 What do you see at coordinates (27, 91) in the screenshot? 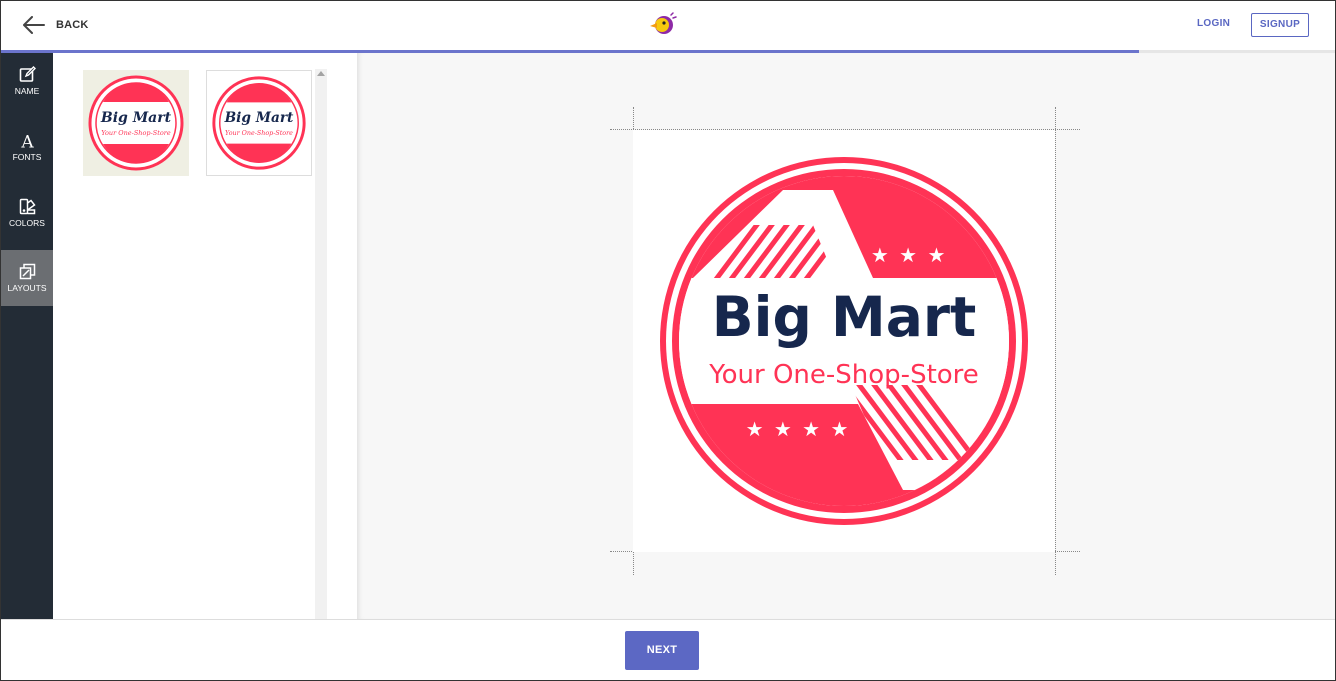
I see `sidebar-item-label: NAME` at bounding box center [27, 91].